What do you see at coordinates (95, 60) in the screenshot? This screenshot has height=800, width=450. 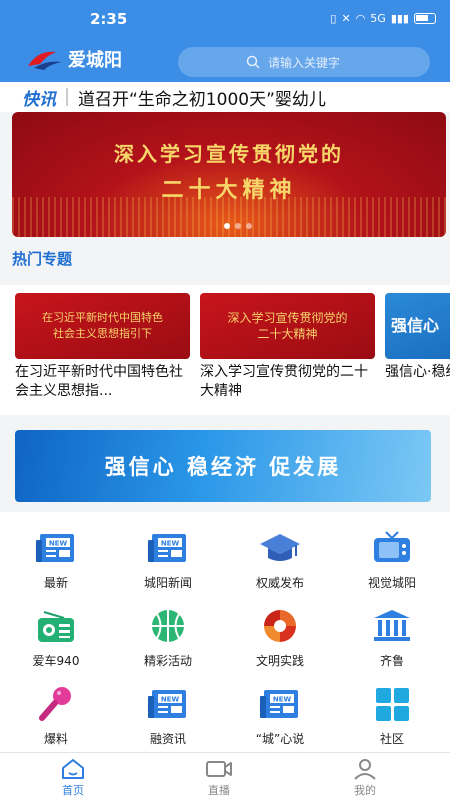 I see `app-name: 爱城阳` at bounding box center [95, 60].